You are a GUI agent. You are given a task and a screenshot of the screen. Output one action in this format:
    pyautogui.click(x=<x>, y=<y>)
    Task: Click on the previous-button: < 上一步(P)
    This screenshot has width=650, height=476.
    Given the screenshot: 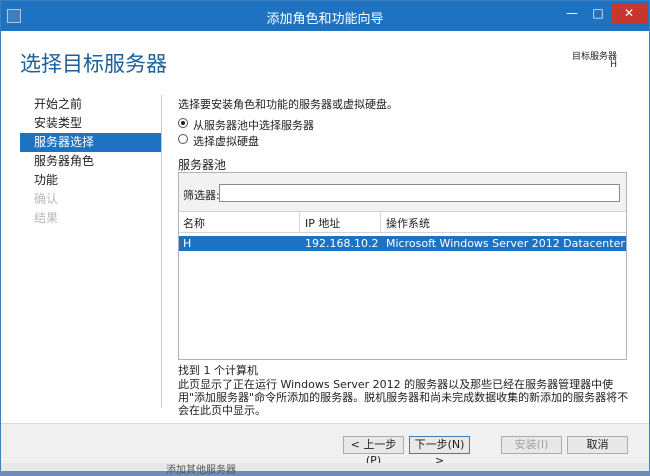 What is the action you would take?
    pyautogui.click(x=373, y=451)
    